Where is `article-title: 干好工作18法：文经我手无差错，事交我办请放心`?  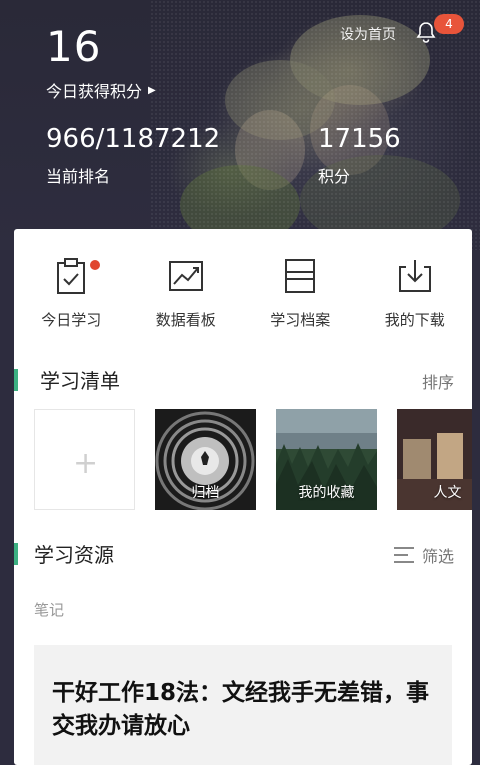
article-title: 干好工作18法：文经我手无差错，事交我办请放心 is located at coordinates (241, 709).